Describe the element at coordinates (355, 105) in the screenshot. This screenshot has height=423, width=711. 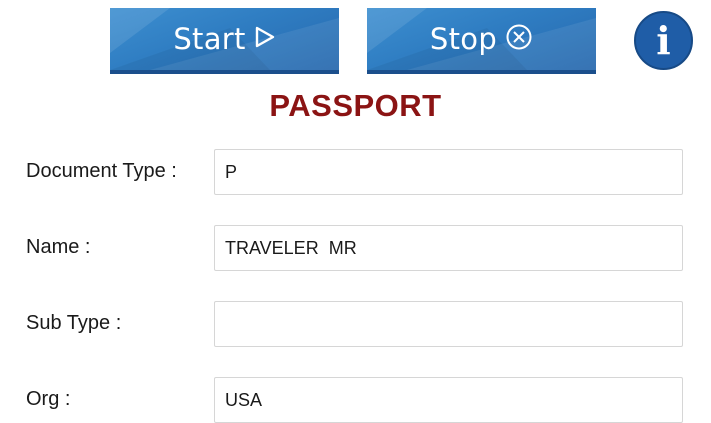
I see `page-title: PASSPORT` at that location.